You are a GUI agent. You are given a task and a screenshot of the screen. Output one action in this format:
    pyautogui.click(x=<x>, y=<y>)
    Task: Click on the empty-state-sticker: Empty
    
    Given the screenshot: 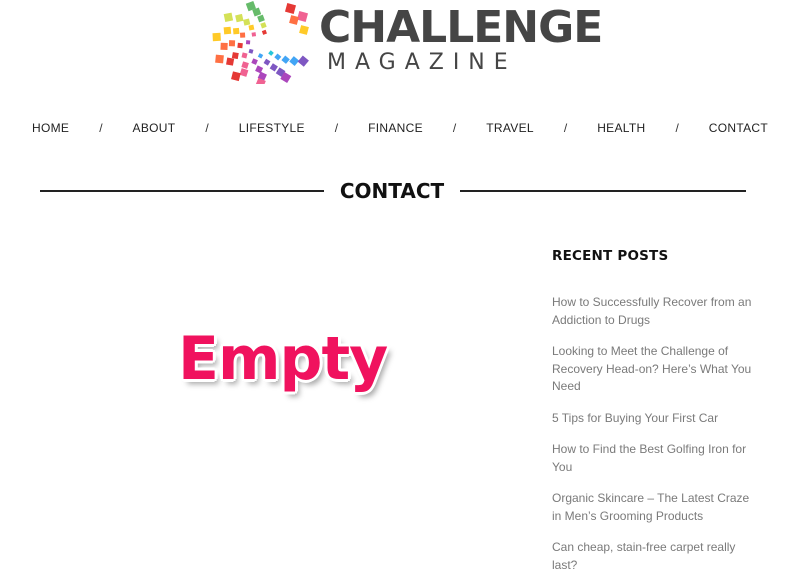 What is the action you would take?
    pyautogui.click(x=283, y=359)
    